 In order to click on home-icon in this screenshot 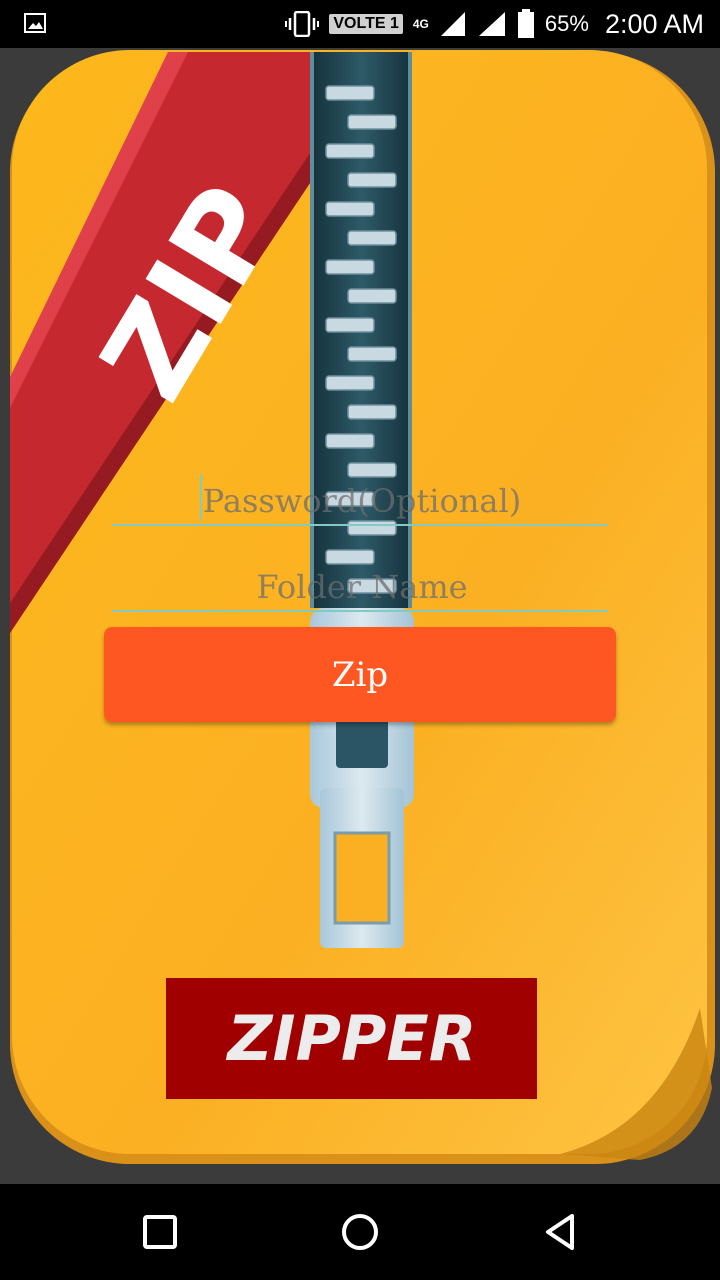, I will do `click(360, 1232)`.